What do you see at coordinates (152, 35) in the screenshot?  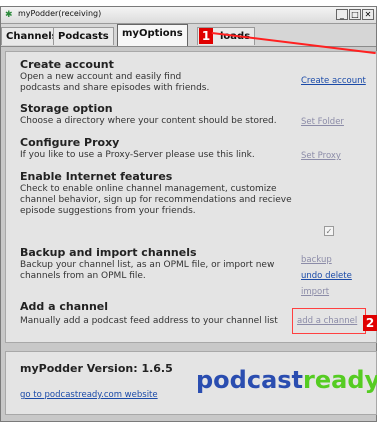 I see `tab-myoptions: myOptions` at bounding box center [152, 35].